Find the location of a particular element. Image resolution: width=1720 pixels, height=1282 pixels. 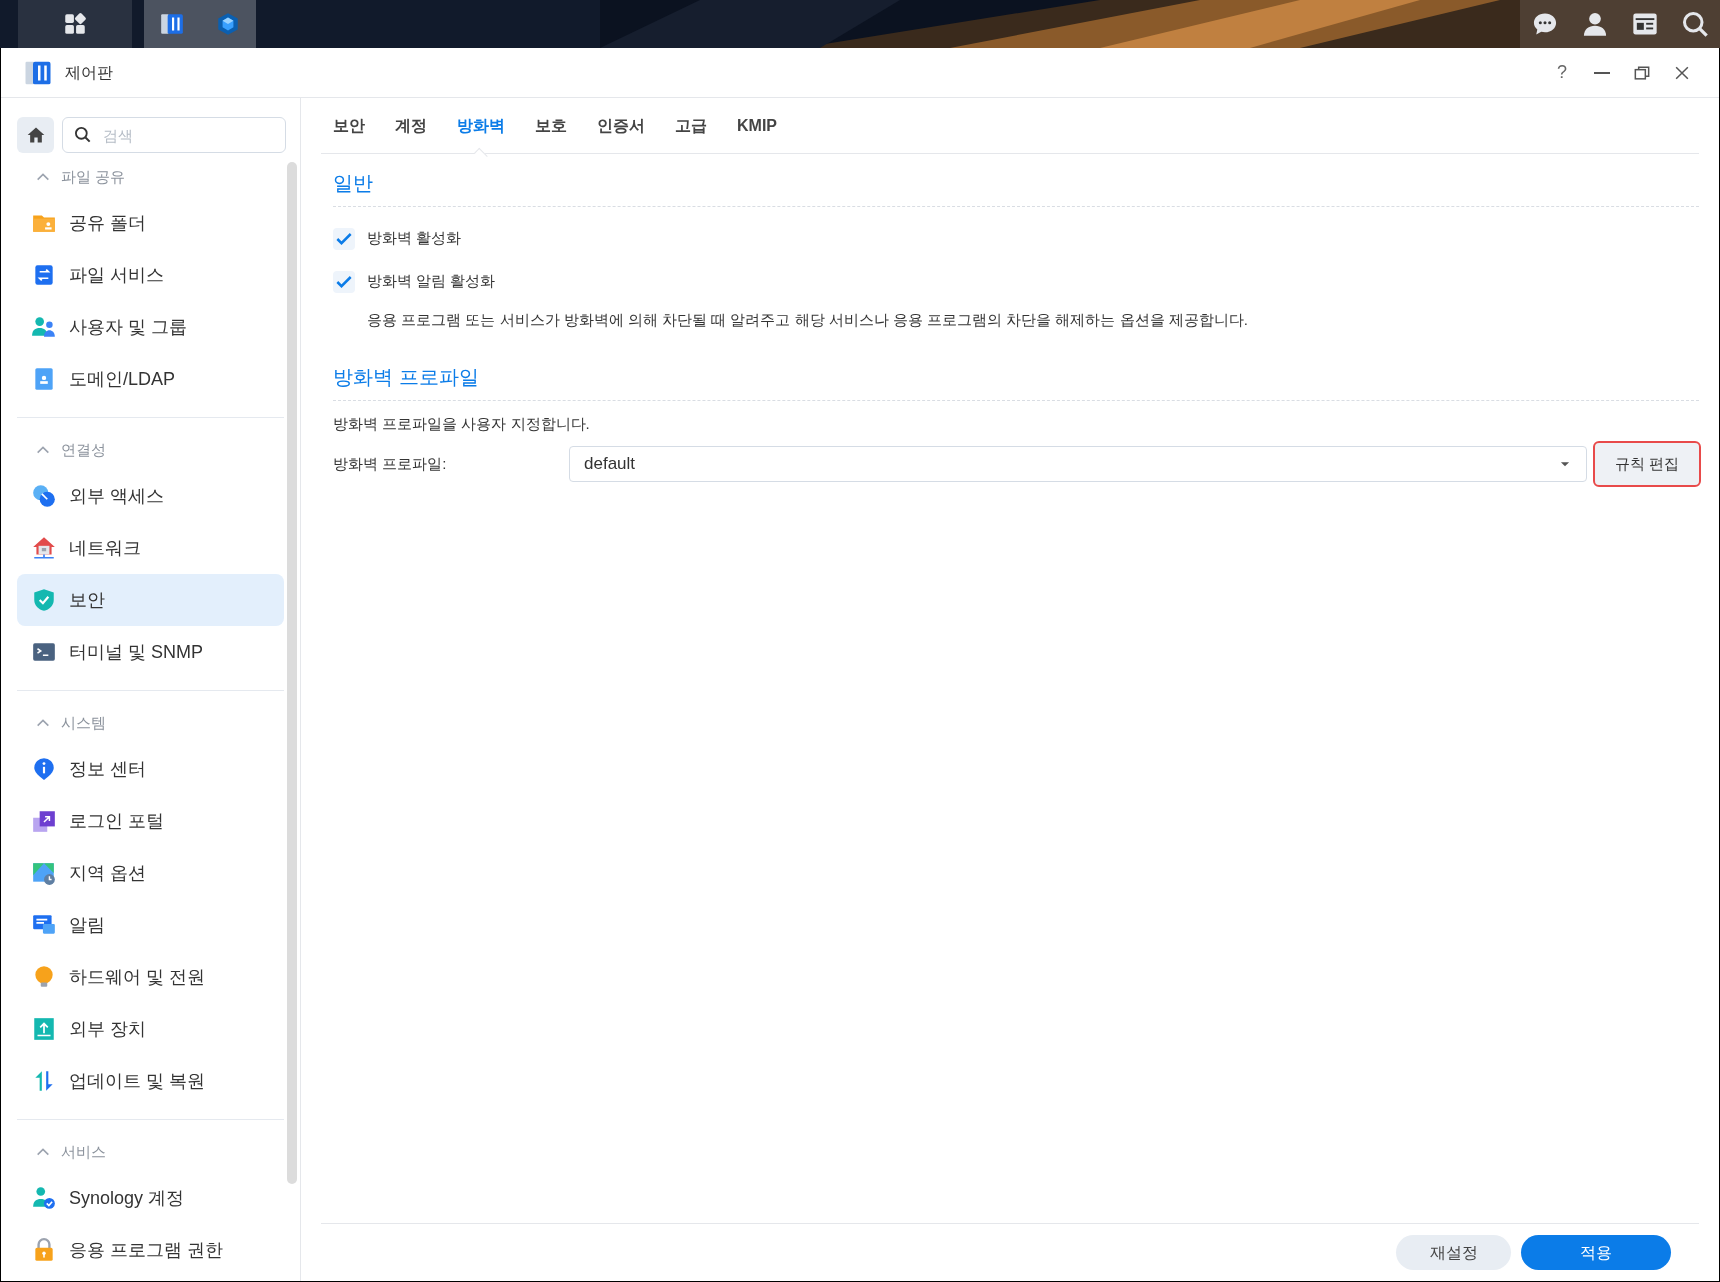

sidebar-item: 네트워크 is located at coordinates (150, 548).